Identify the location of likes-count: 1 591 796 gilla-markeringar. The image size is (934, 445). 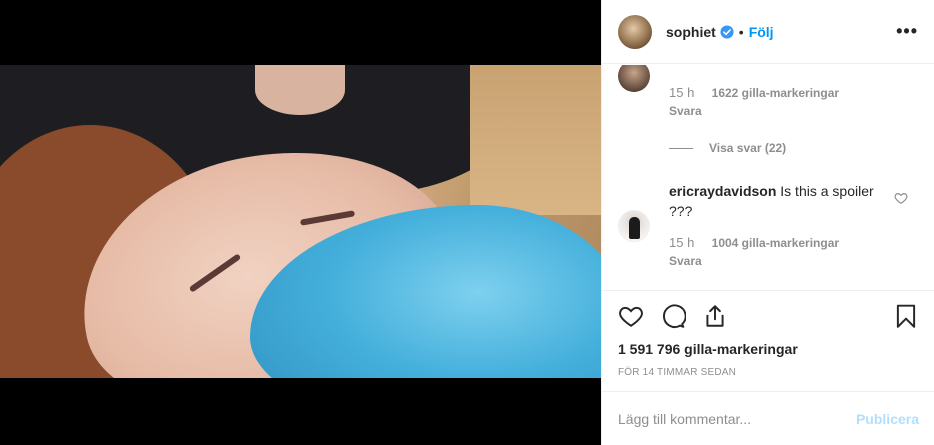
(768, 349).